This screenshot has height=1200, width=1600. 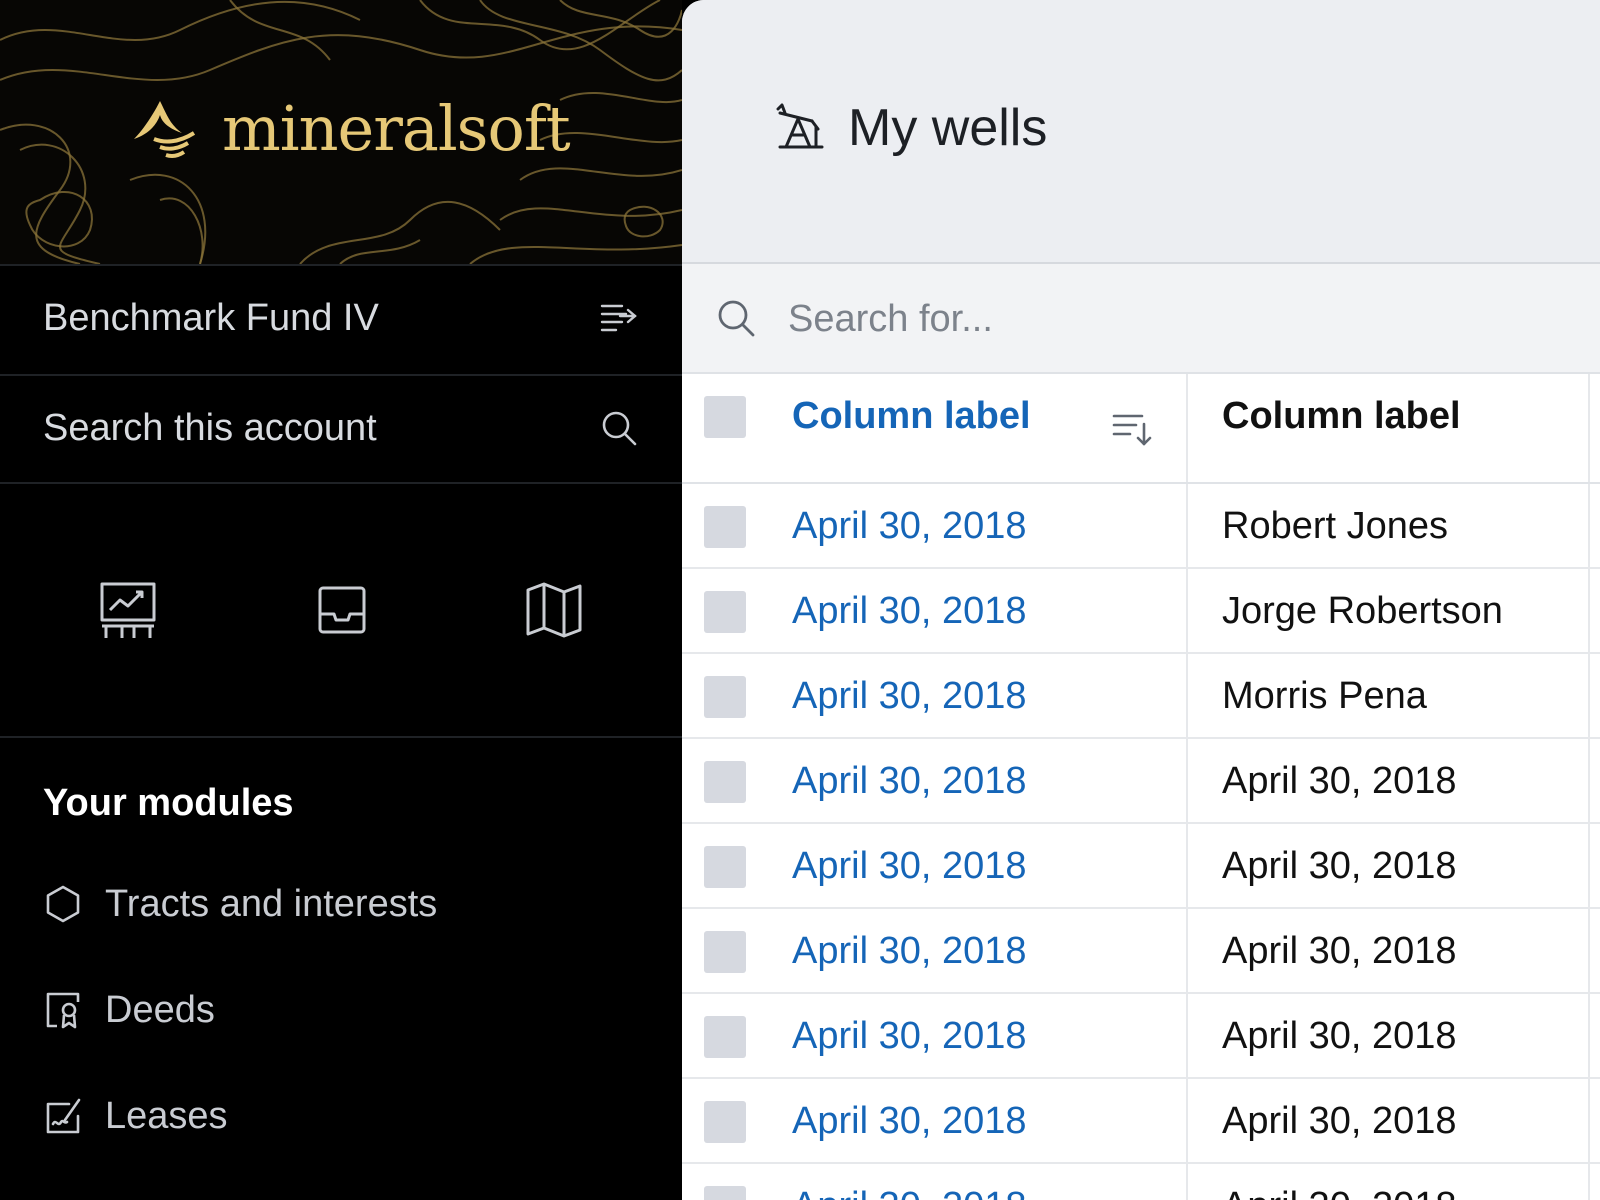 What do you see at coordinates (1141, 611) in the screenshot?
I see `table-row: April 30, 2018 Jorge Robertson` at bounding box center [1141, 611].